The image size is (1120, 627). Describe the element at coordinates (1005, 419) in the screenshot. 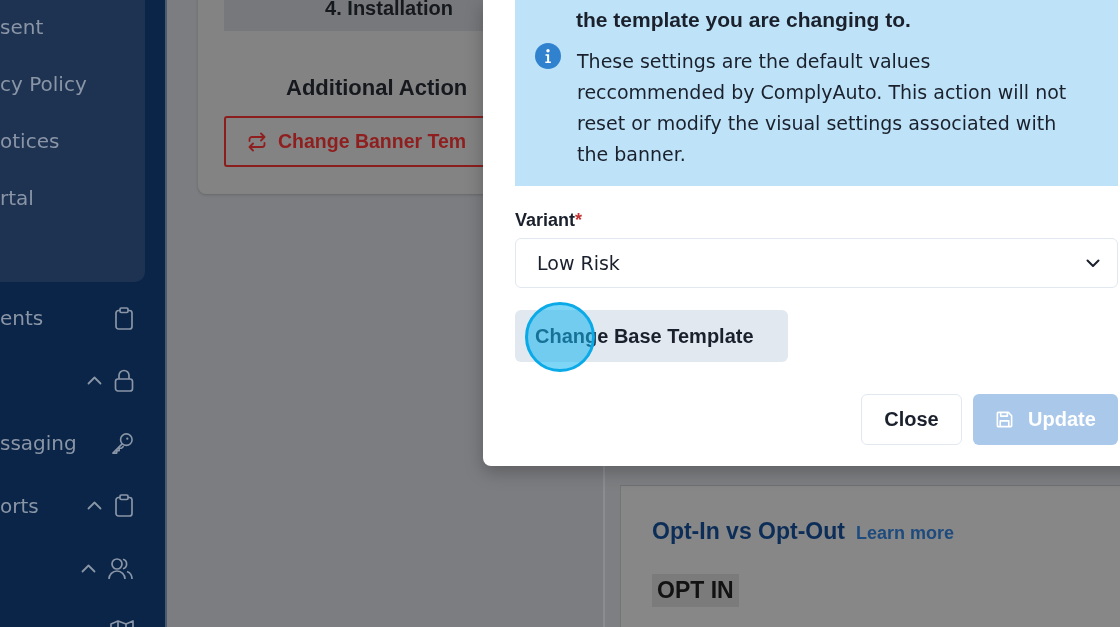

I see `save-icon` at that location.